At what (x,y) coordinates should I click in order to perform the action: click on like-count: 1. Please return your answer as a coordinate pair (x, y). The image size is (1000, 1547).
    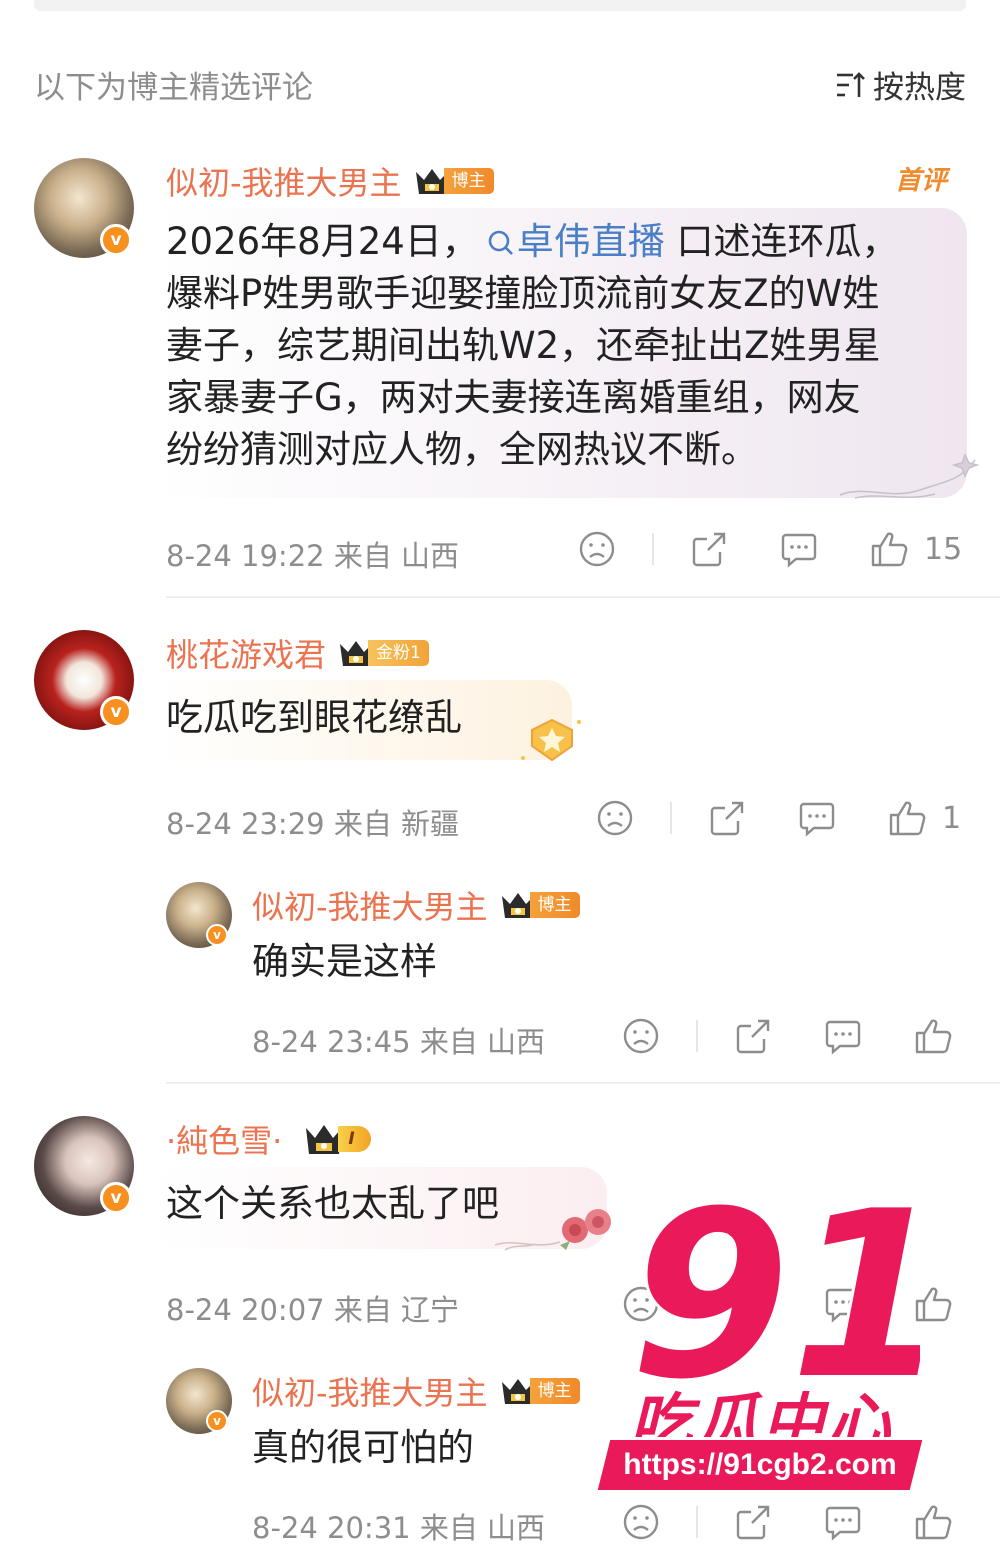
    Looking at the image, I should click on (952, 818).